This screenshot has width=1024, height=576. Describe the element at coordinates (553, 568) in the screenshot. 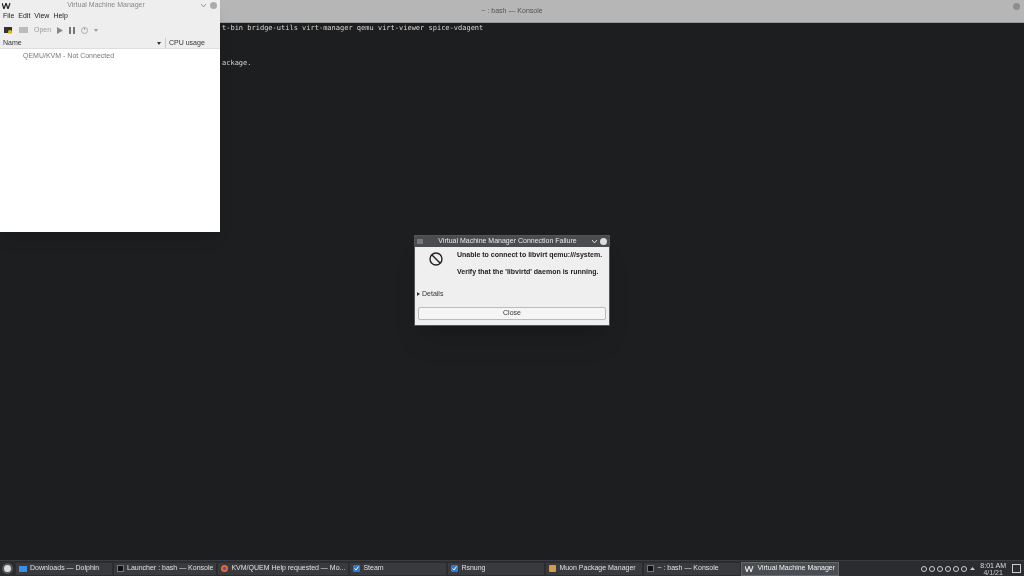

I see `package-icon` at that location.